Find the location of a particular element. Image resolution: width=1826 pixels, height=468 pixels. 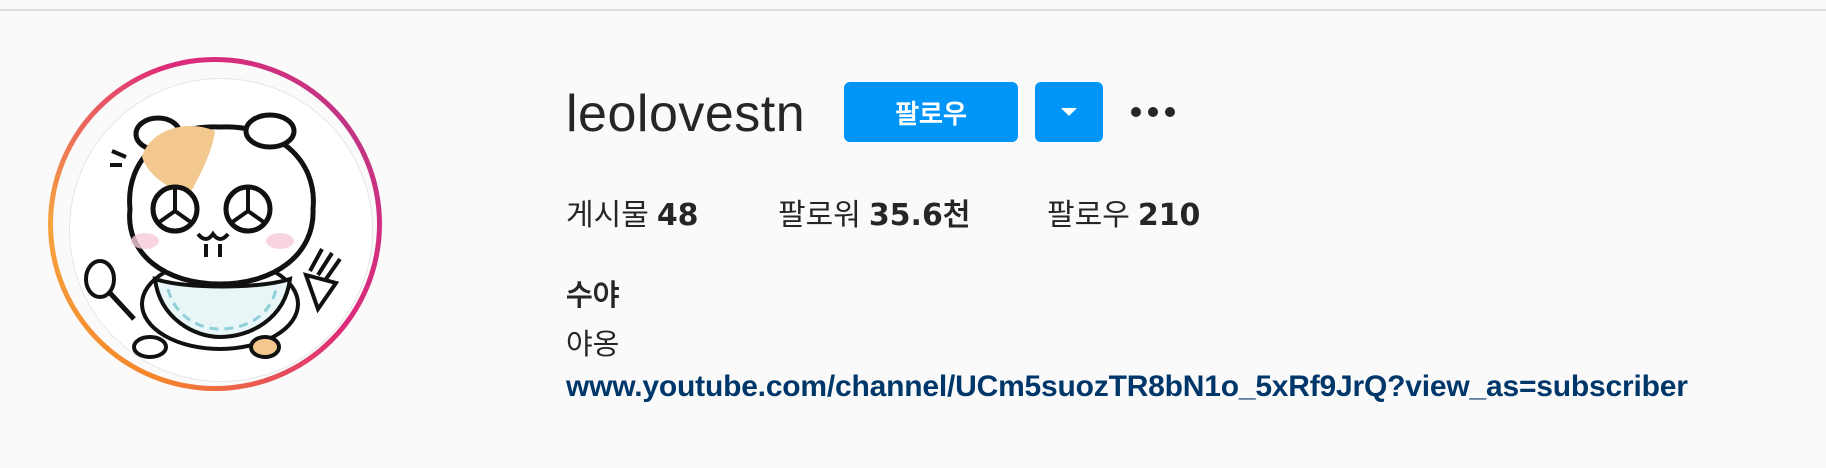

posts-label: 게시물 is located at coordinates (607, 215).